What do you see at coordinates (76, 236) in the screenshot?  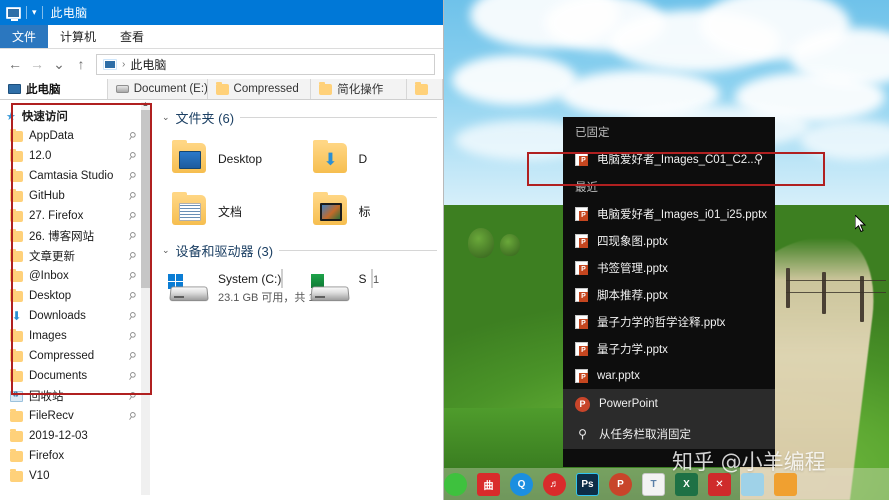 I see `sidebar-item-26-blog: 26. 博客网站 ⚲` at bounding box center [76, 236].